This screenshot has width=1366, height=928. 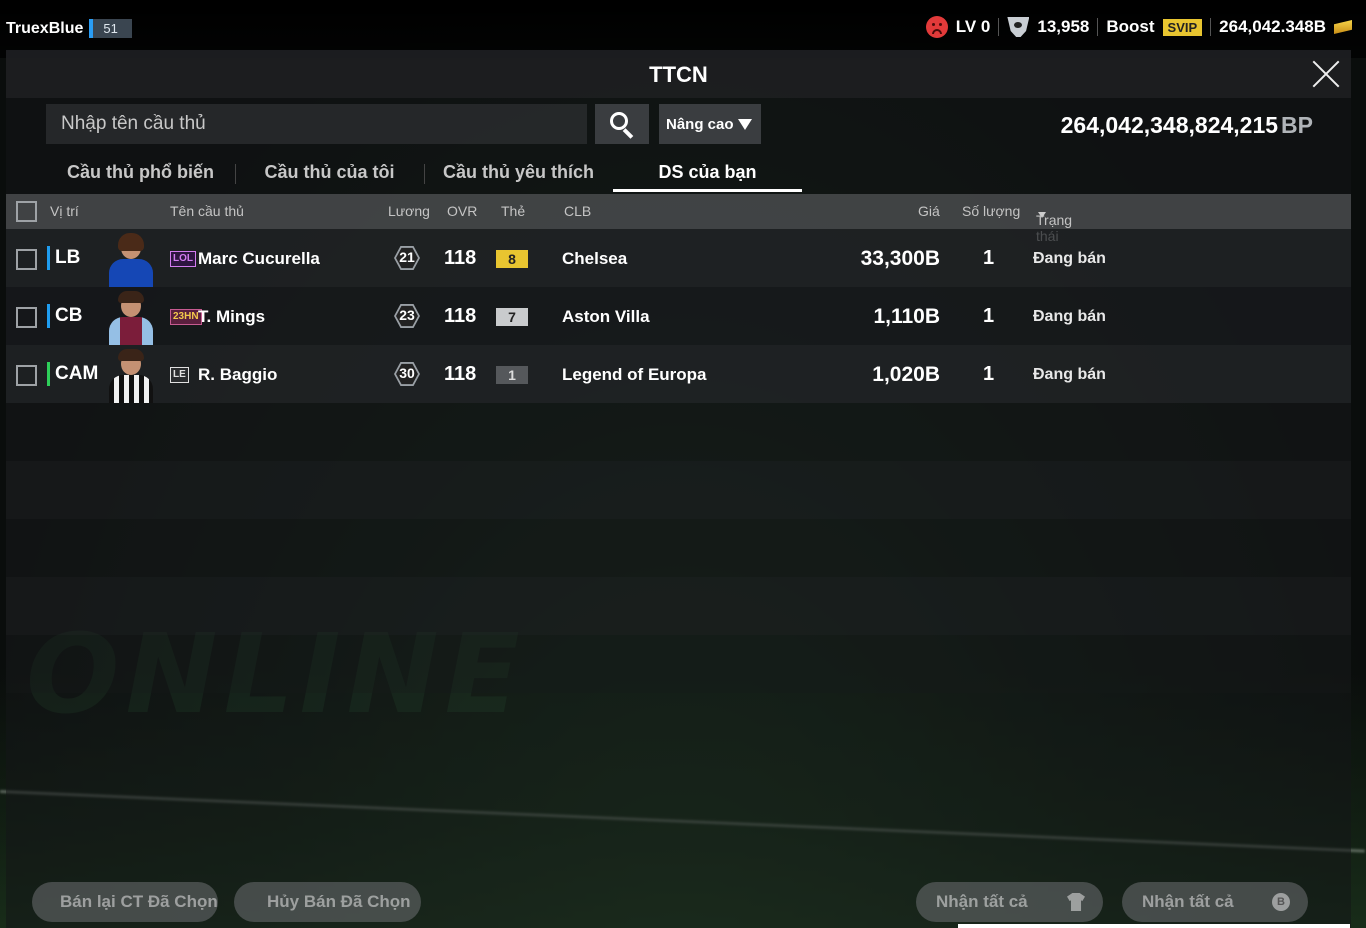 I want to click on salary-value: 23, so click(x=407, y=315).